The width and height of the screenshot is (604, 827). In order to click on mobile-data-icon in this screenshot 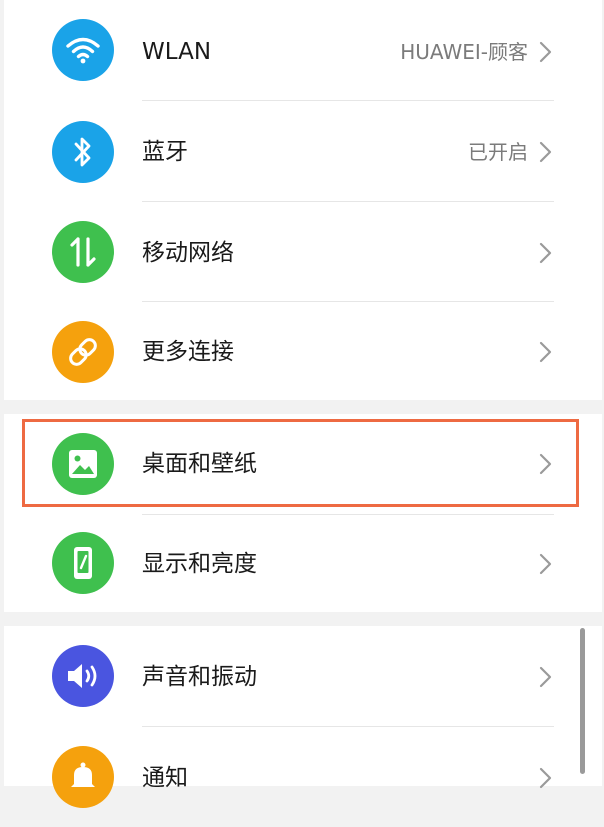, I will do `click(83, 252)`.